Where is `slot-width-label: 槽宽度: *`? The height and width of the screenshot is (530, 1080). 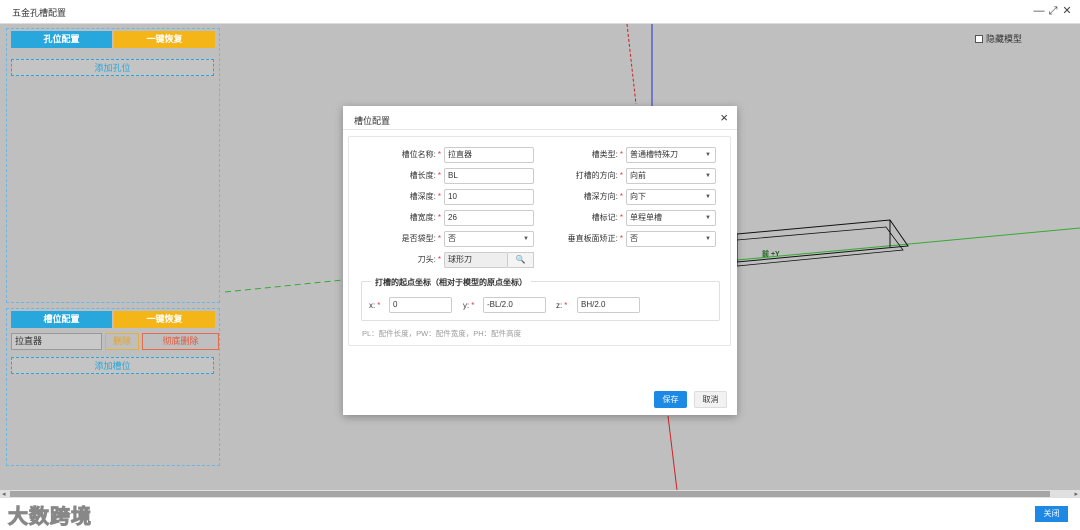 slot-width-label: 槽宽度: * is located at coordinates (425, 217).